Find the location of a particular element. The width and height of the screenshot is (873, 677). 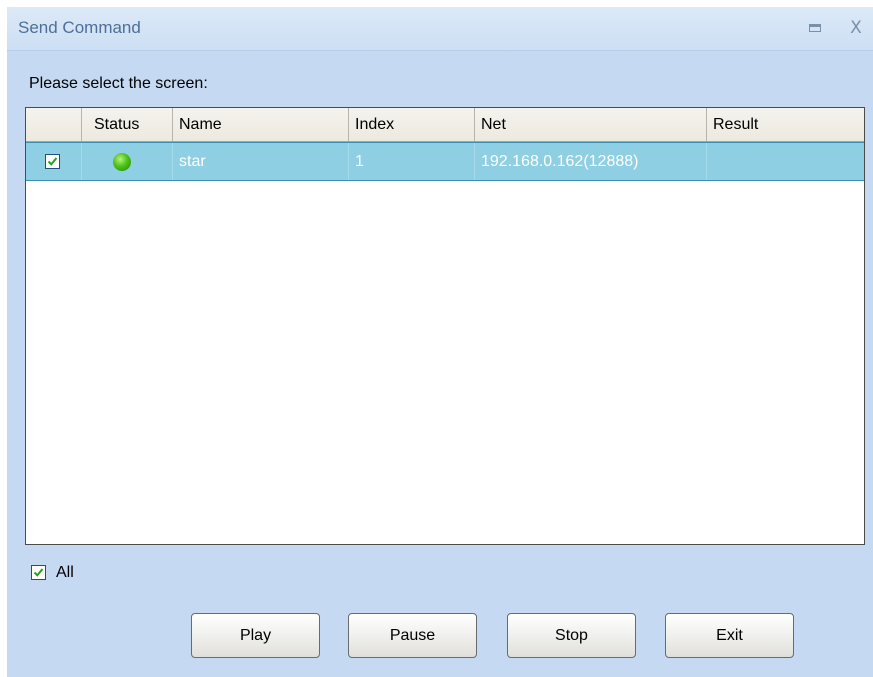

window-title: Send Command is located at coordinates (79, 27).